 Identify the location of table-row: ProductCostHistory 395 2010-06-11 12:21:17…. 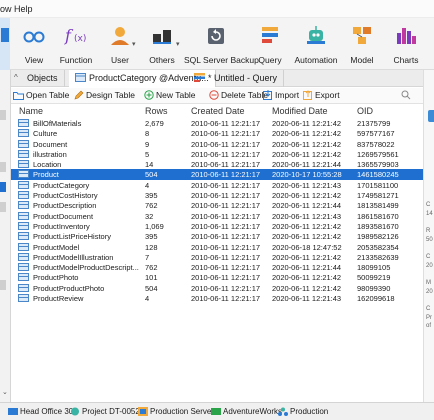
(217, 195).